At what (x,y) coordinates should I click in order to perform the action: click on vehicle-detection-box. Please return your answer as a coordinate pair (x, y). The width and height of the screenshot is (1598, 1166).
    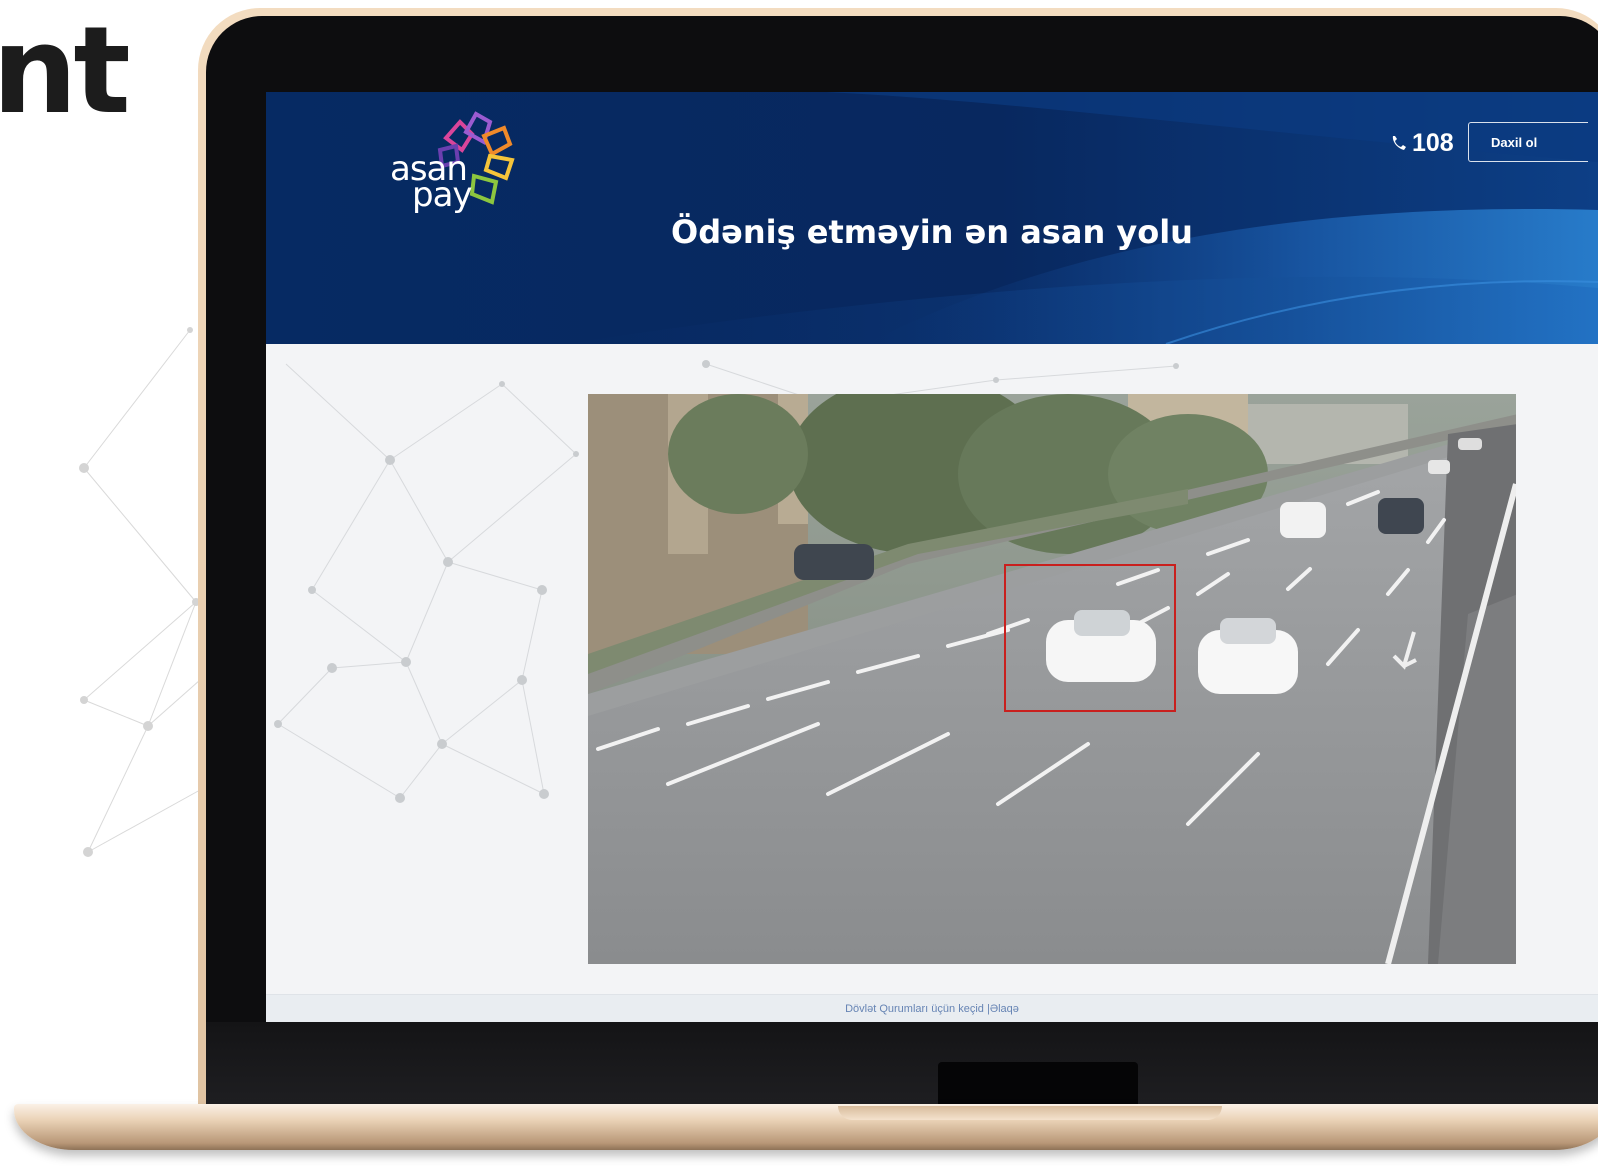
    Looking at the image, I should click on (1090, 638).